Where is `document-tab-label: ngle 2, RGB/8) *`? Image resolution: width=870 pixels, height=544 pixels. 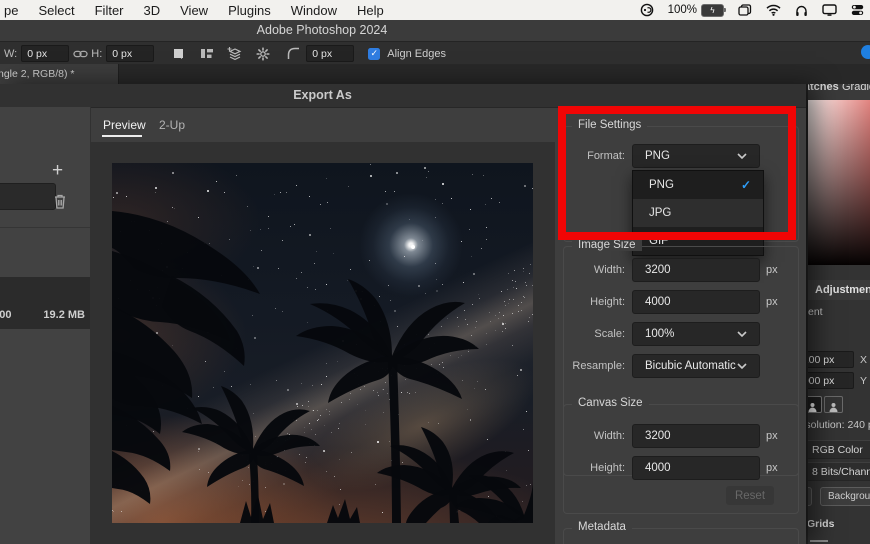
document-tab-label: ngle 2, RGB/8) * is located at coordinates (37, 74).